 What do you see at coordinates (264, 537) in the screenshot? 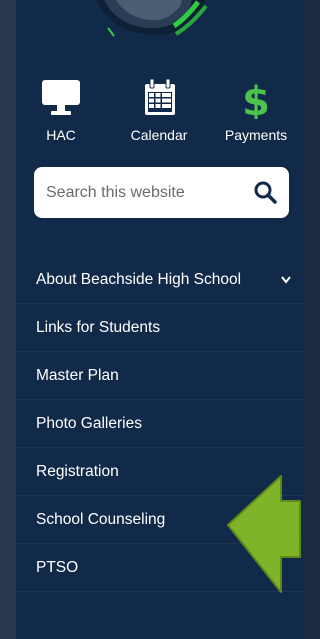
I see `arrow-pointer` at bounding box center [264, 537].